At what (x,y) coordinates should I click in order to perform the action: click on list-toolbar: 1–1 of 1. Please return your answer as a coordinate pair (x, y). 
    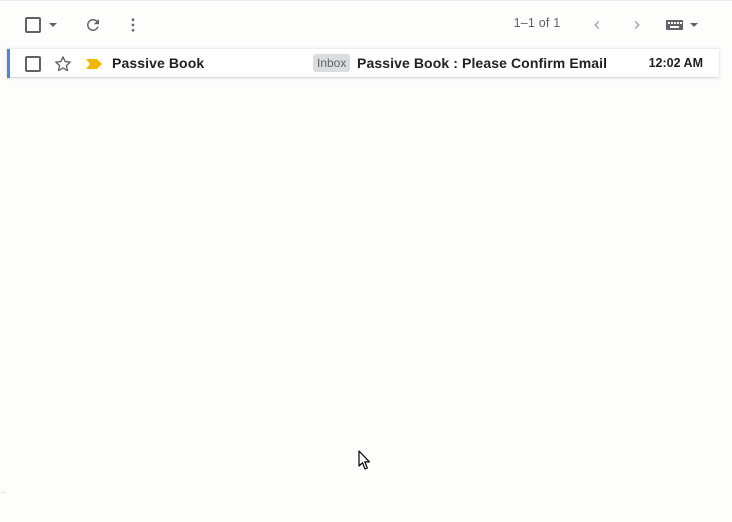
    Looking at the image, I should click on (366, 24).